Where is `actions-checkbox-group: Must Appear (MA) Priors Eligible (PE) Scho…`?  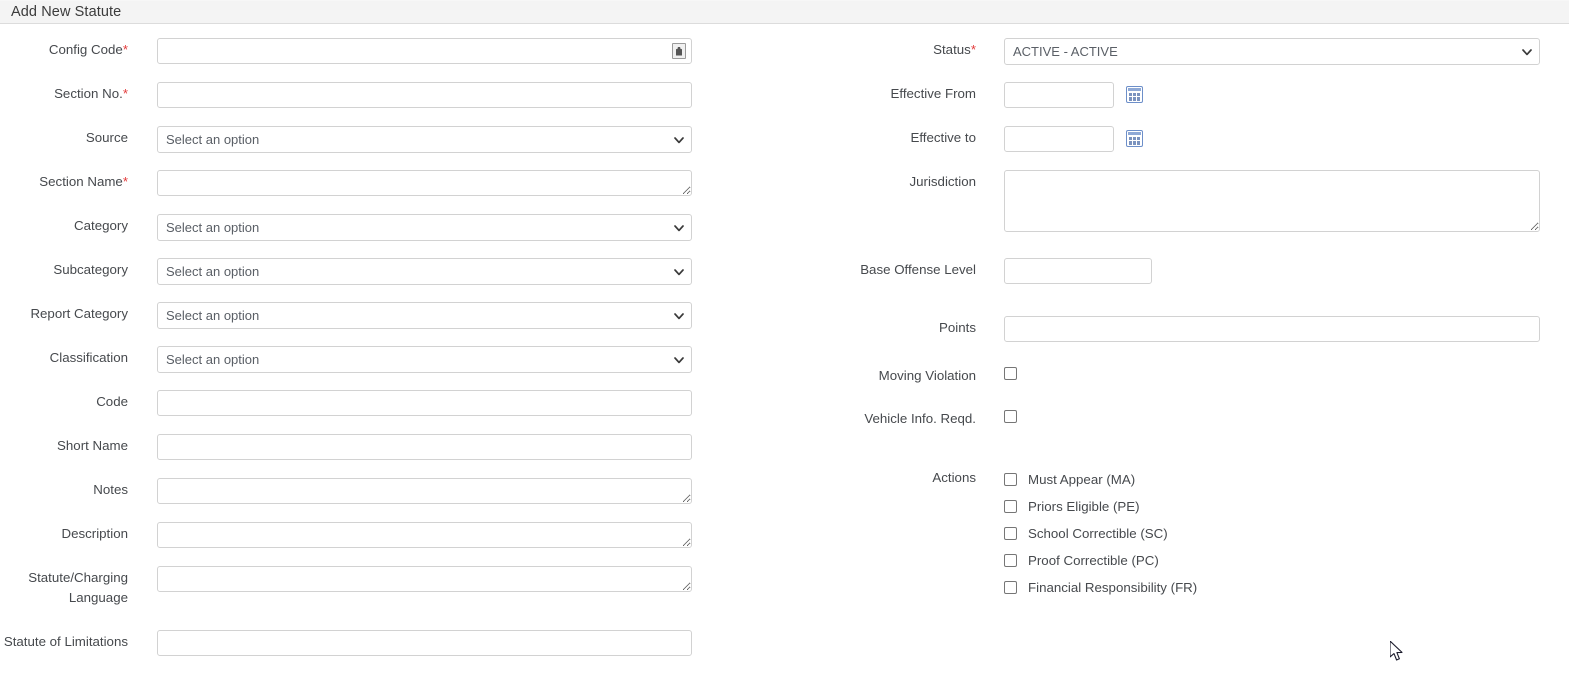
actions-checkbox-group: Must Appear (MA) Priors Eligible (PE) Scho… is located at coordinates (1100, 533).